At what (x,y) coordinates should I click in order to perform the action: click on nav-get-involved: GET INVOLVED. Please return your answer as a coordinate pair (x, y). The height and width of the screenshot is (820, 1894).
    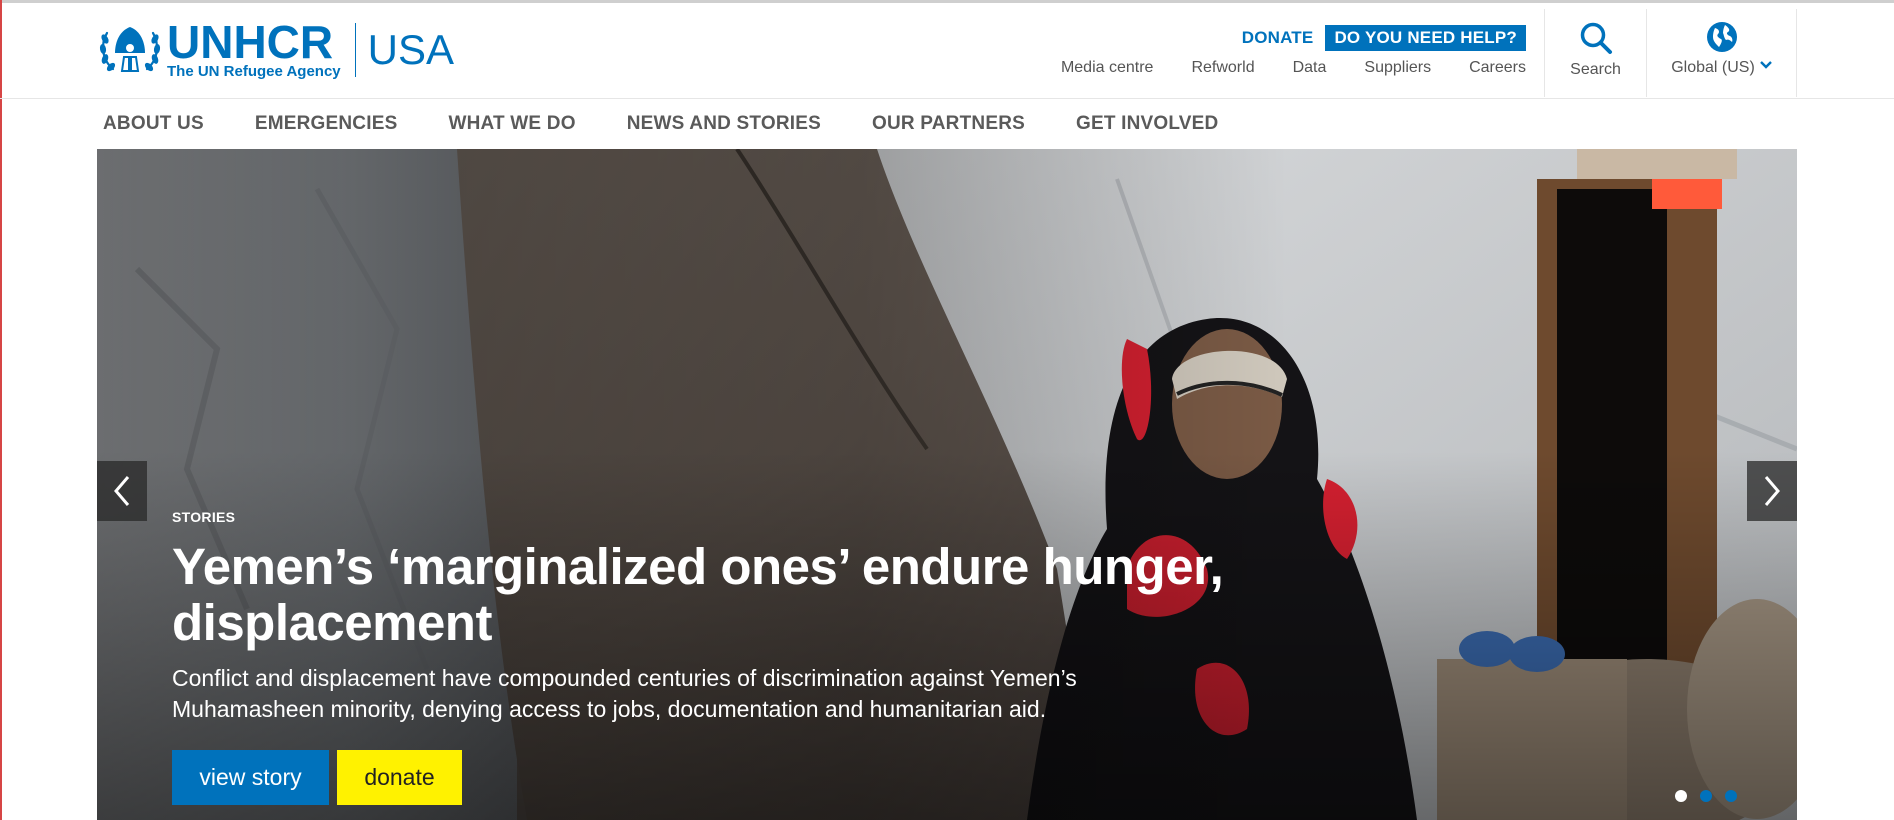
    Looking at the image, I should click on (1147, 124).